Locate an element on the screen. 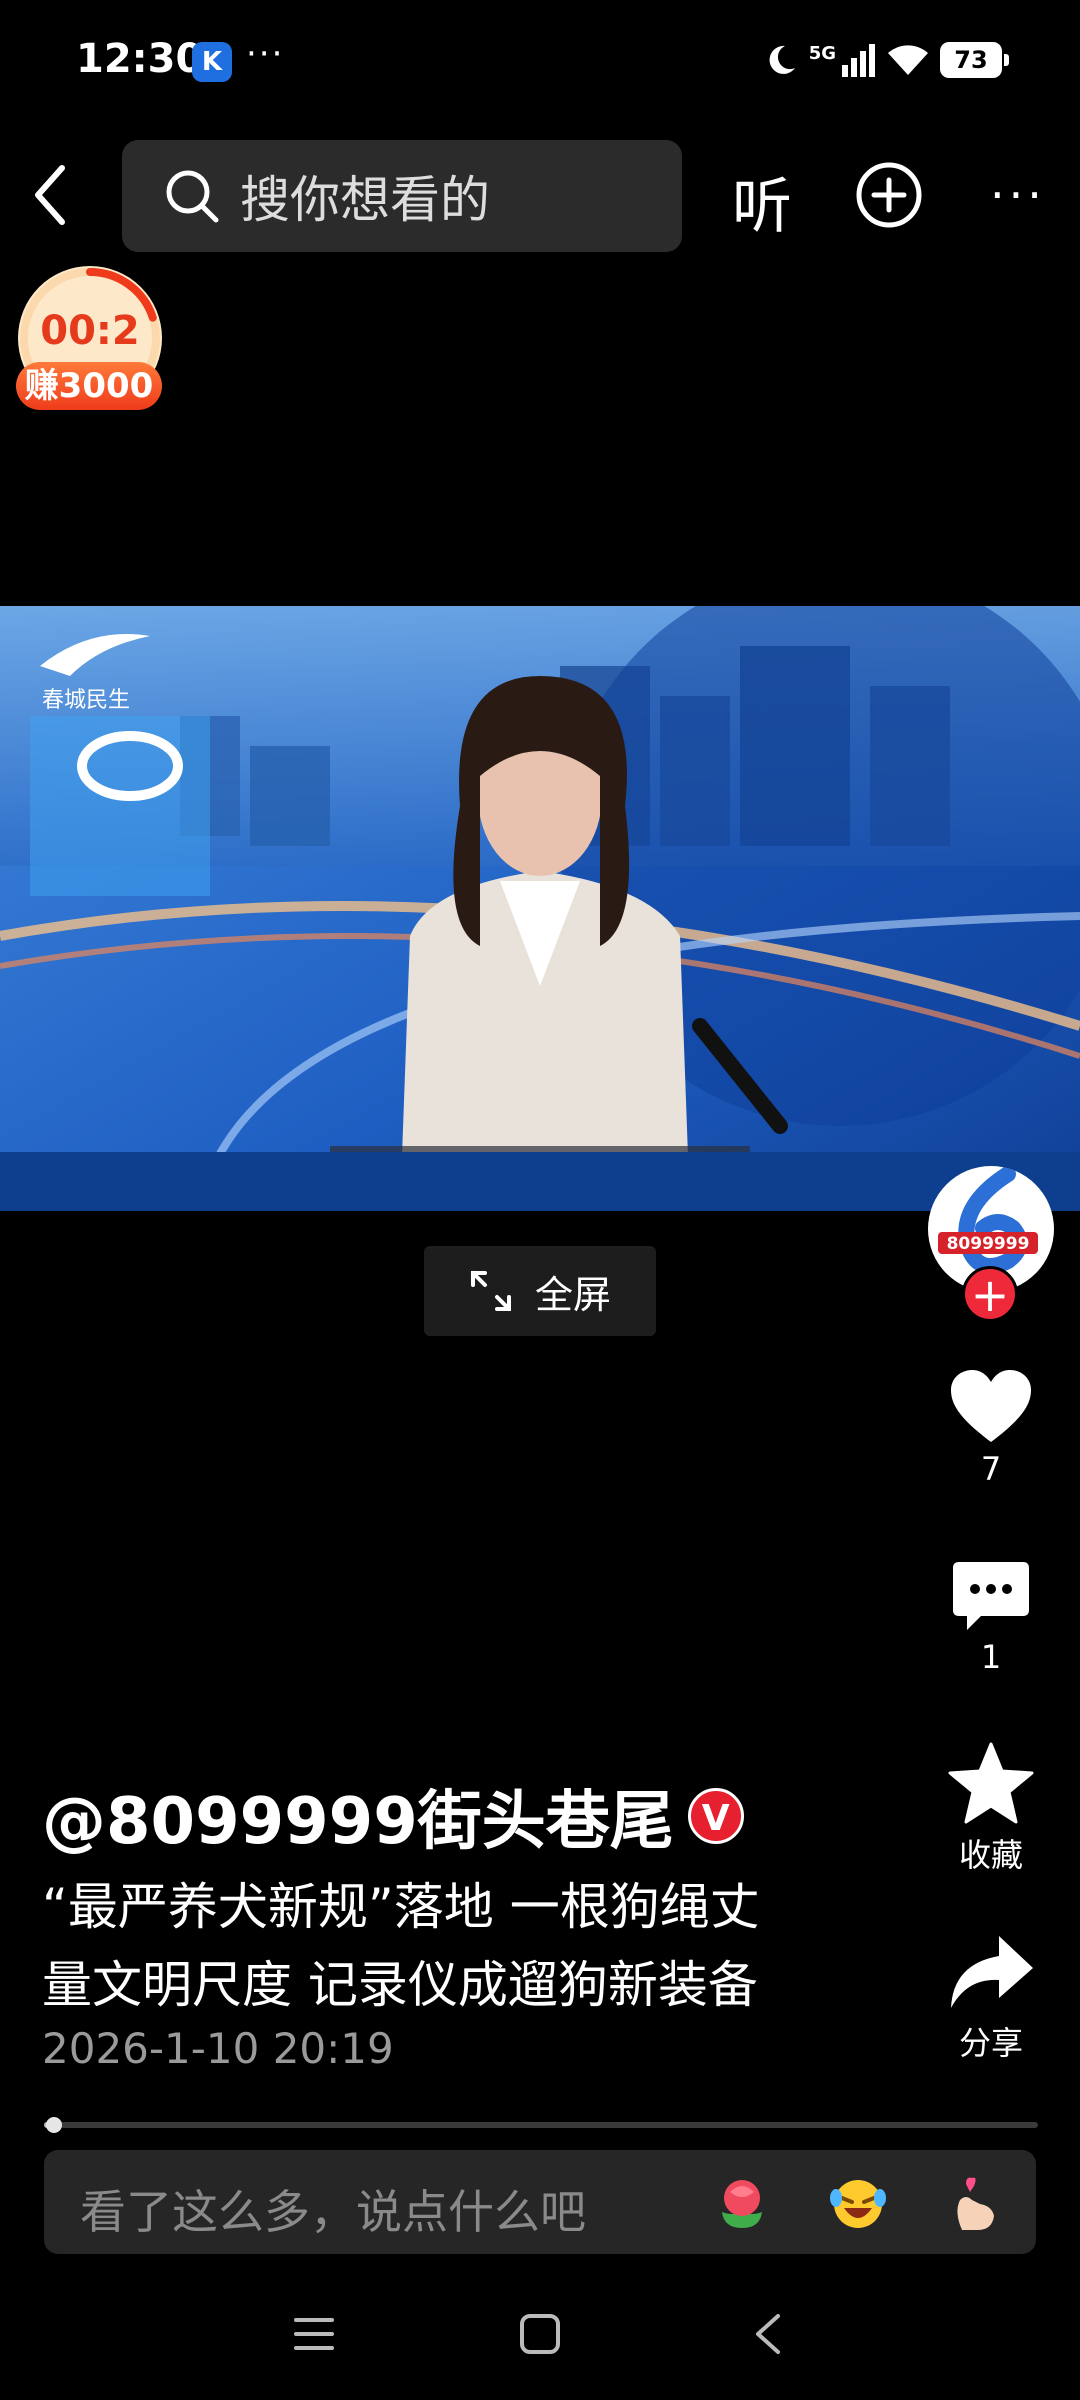 The width and height of the screenshot is (1080, 2400). comment-input: 看了这么多，说点什么吧 is located at coordinates (540, 2202).